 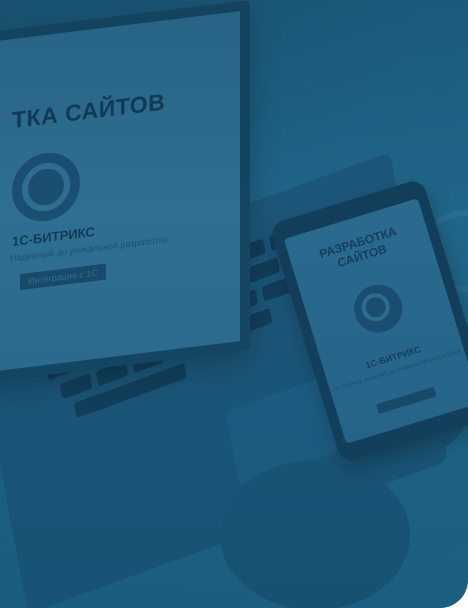 What do you see at coordinates (315, 534) in the screenshot?
I see `hand-on-trackpad` at bounding box center [315, 534].